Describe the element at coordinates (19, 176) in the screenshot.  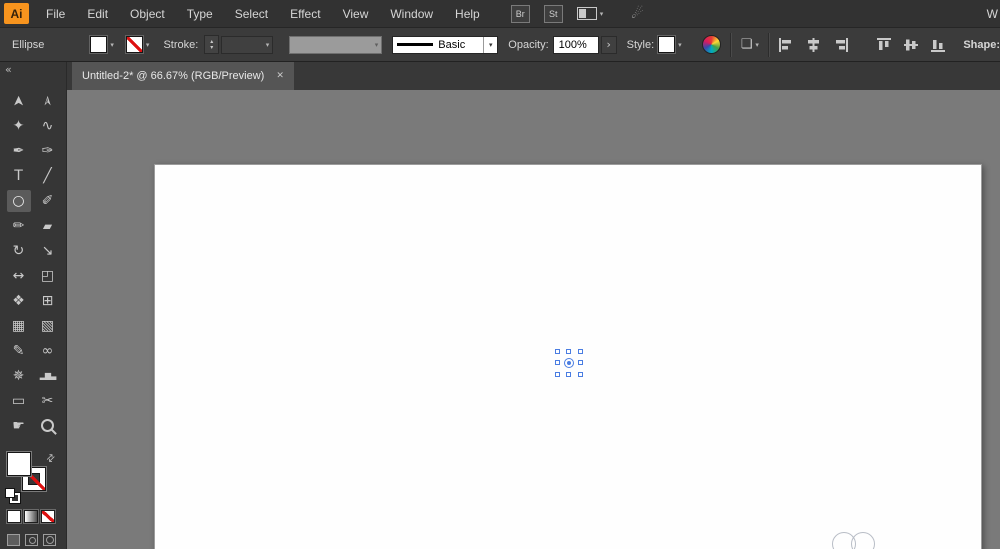
I see `type-tool: T` at that location.